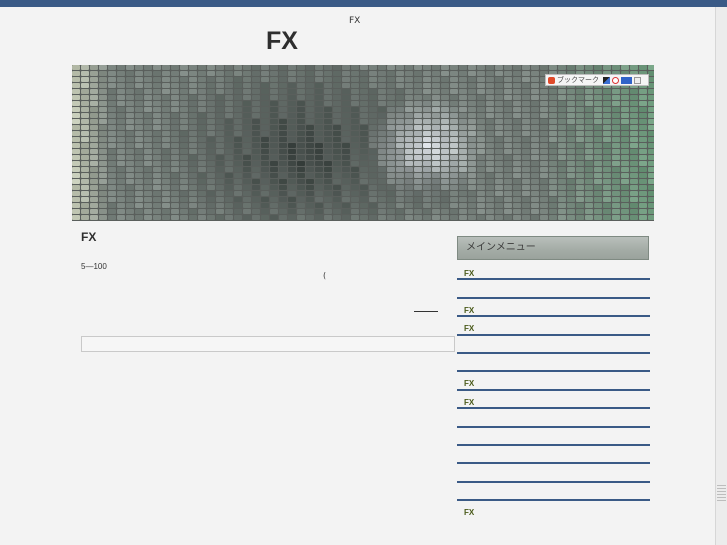 The width and height of the screenshot is (727, 545). Describe the element at coordinates (597, 80) in the screenshot. I see `social-bookmark-bar: ブックマーク` at that location.